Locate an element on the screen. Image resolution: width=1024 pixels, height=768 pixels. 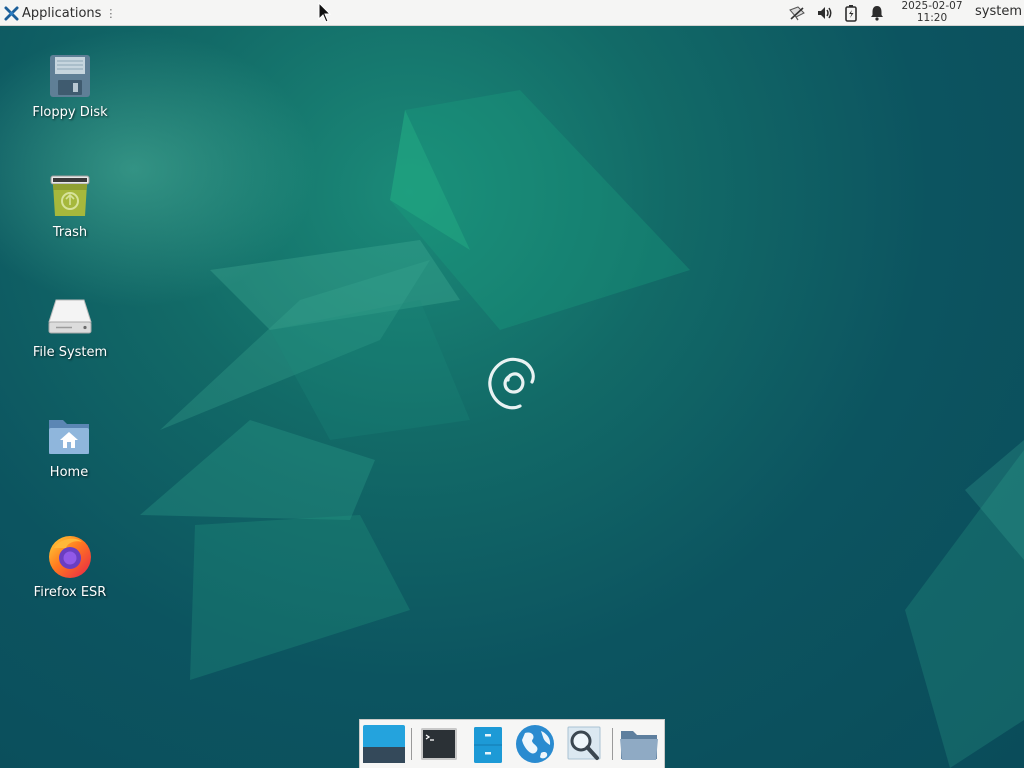
folder-icon is located at coordinates (639, 744).